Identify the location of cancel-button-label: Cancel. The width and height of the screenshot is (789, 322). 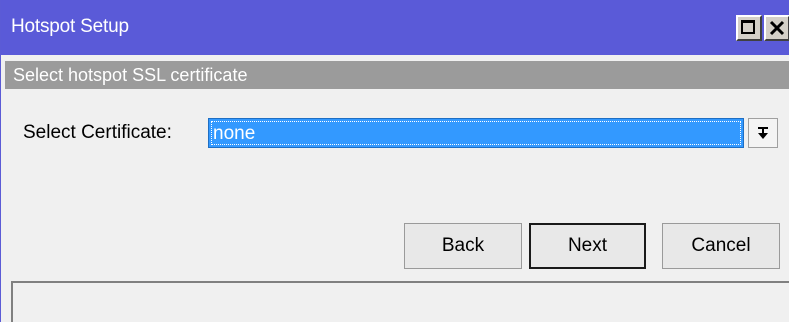
(721, 245).